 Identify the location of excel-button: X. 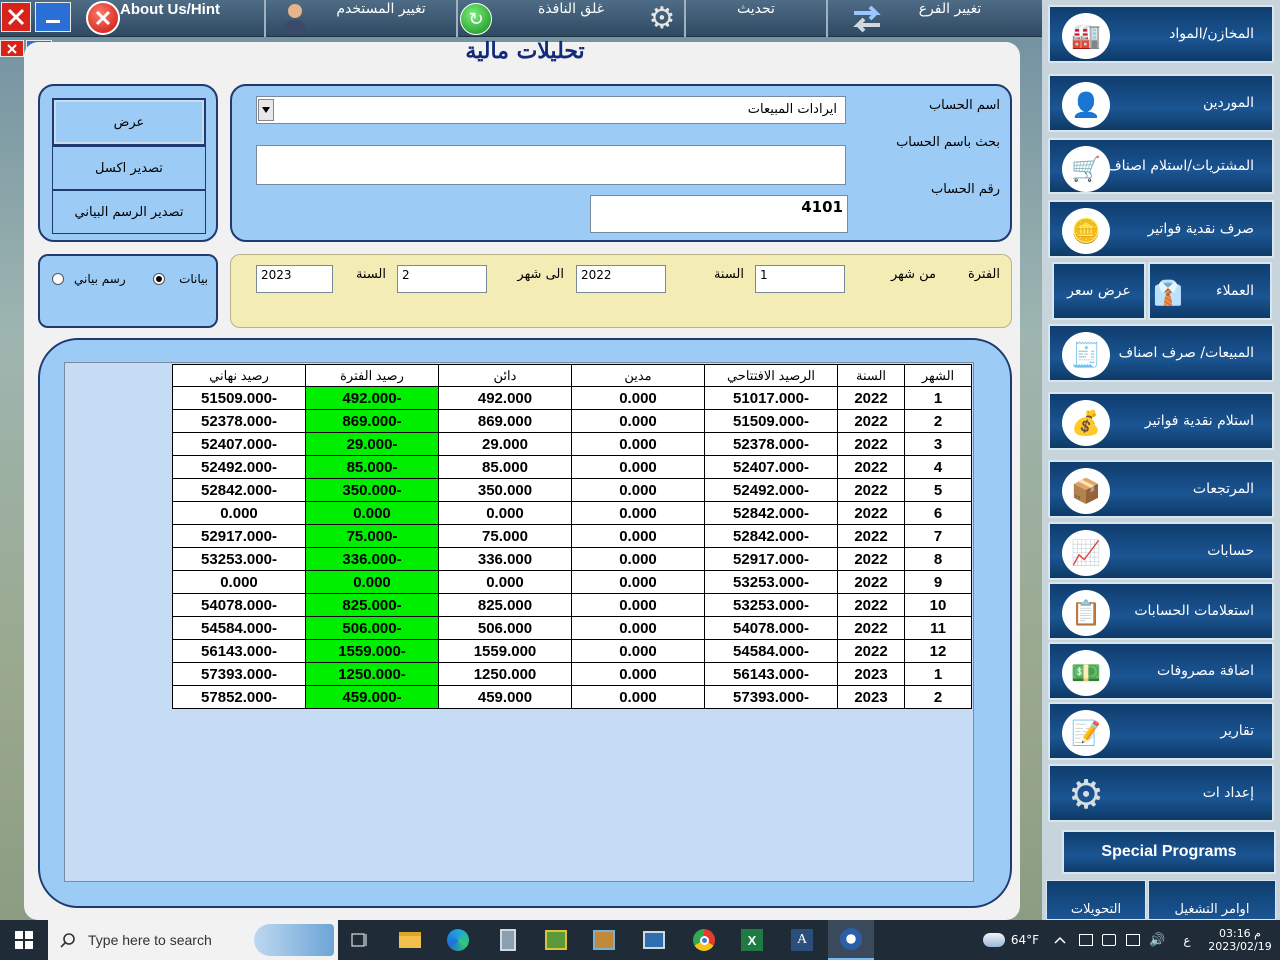
(752, 940).